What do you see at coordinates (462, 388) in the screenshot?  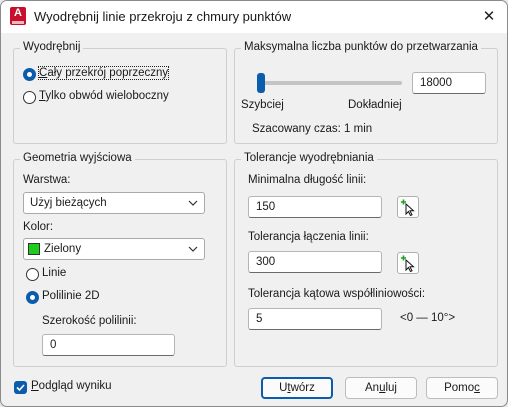 I see `help-button: Pomoc` at bounding box center [462, 388].